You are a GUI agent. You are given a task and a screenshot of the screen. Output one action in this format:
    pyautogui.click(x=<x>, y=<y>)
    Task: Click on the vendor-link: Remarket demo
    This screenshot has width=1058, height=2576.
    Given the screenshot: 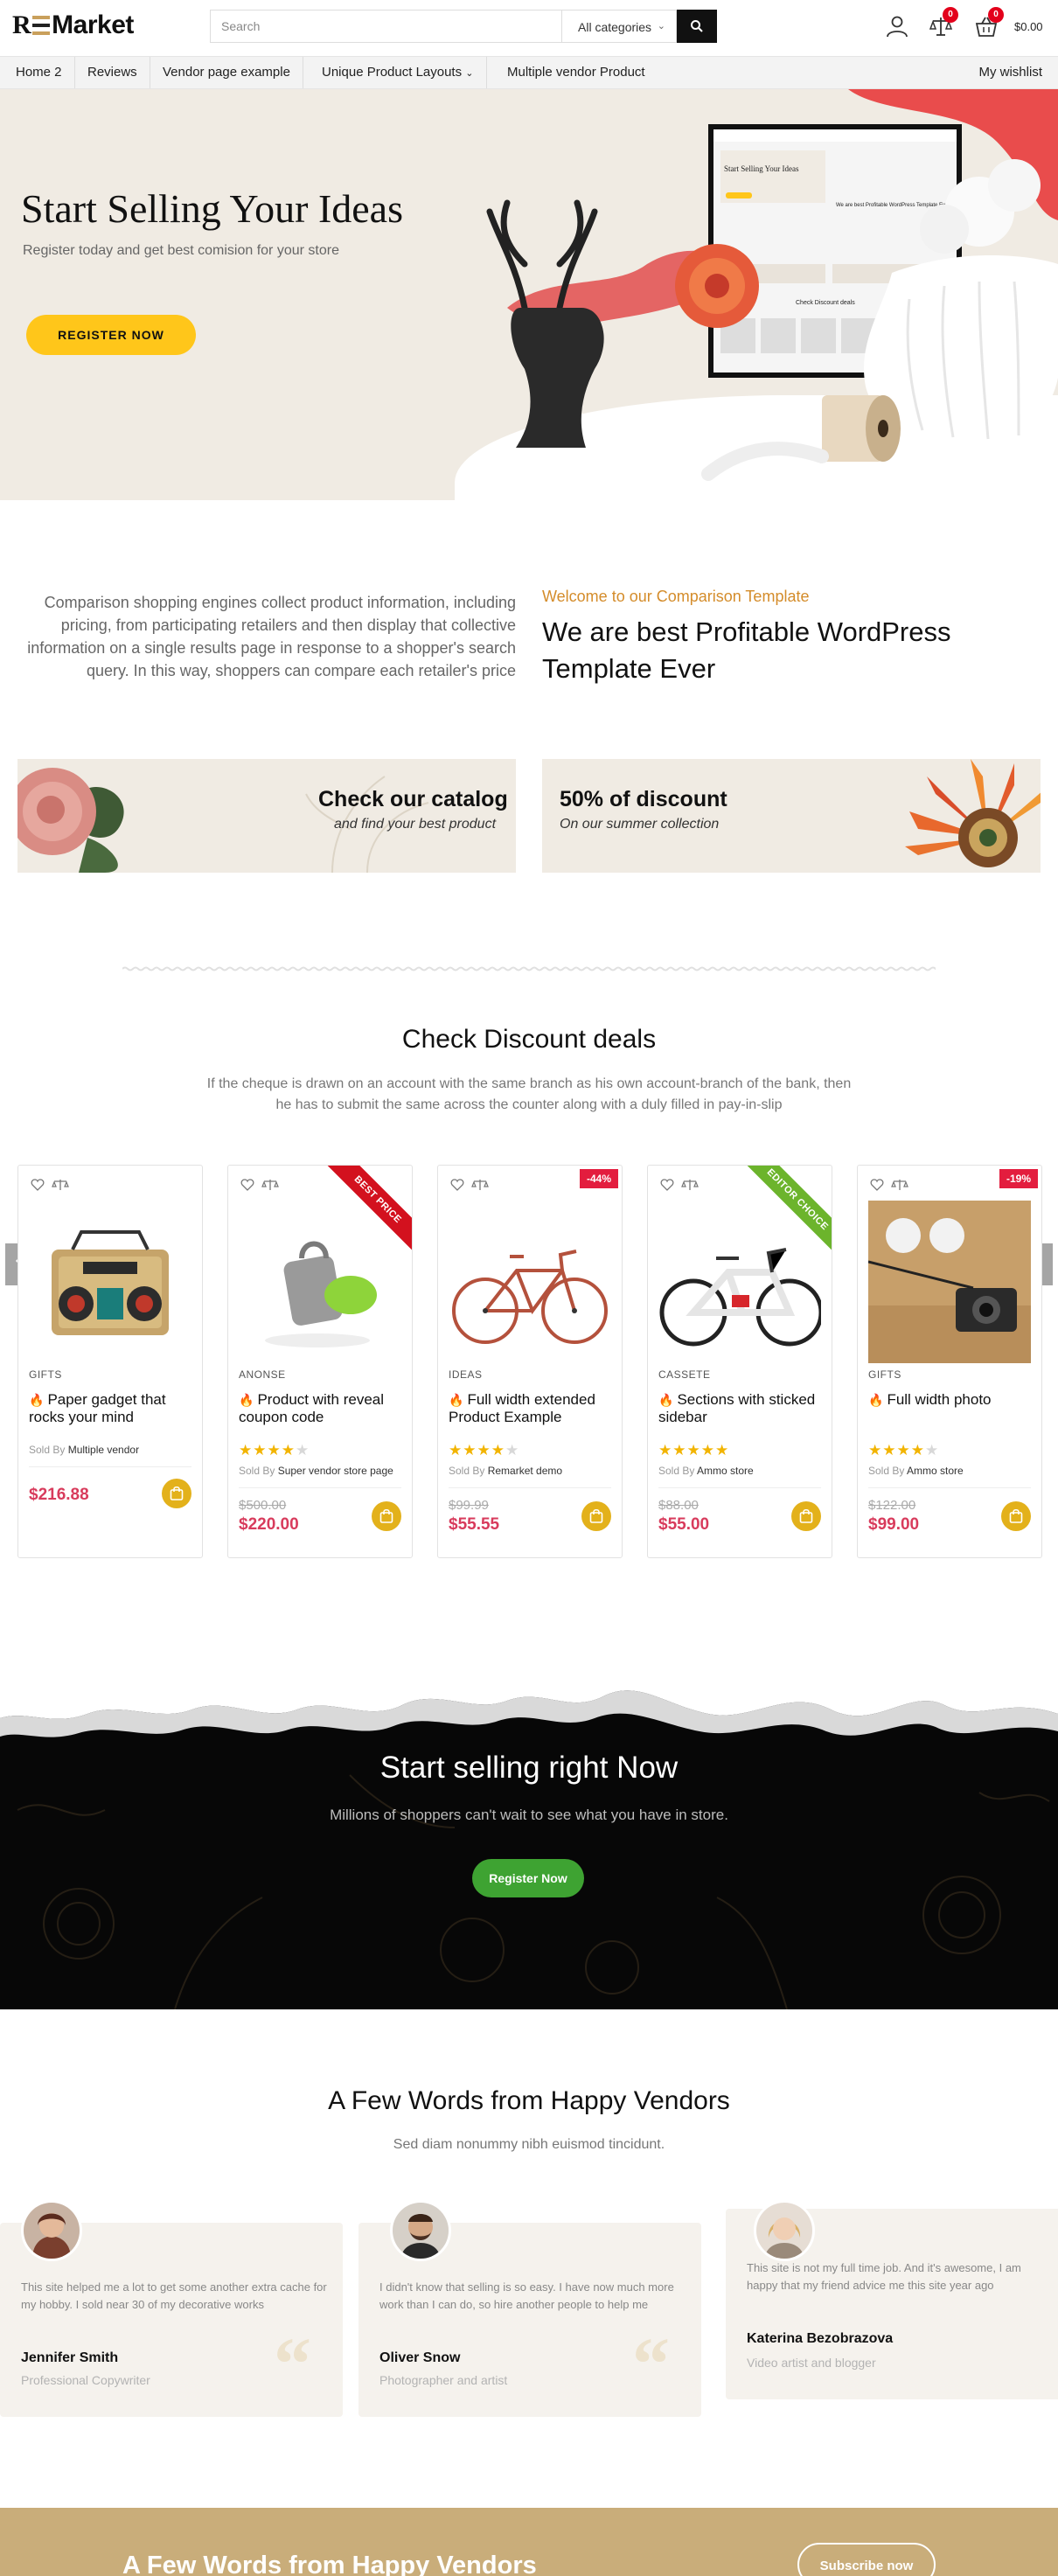 What is the action you would take?
    pyautogui.click(x=525, y=1471)
    